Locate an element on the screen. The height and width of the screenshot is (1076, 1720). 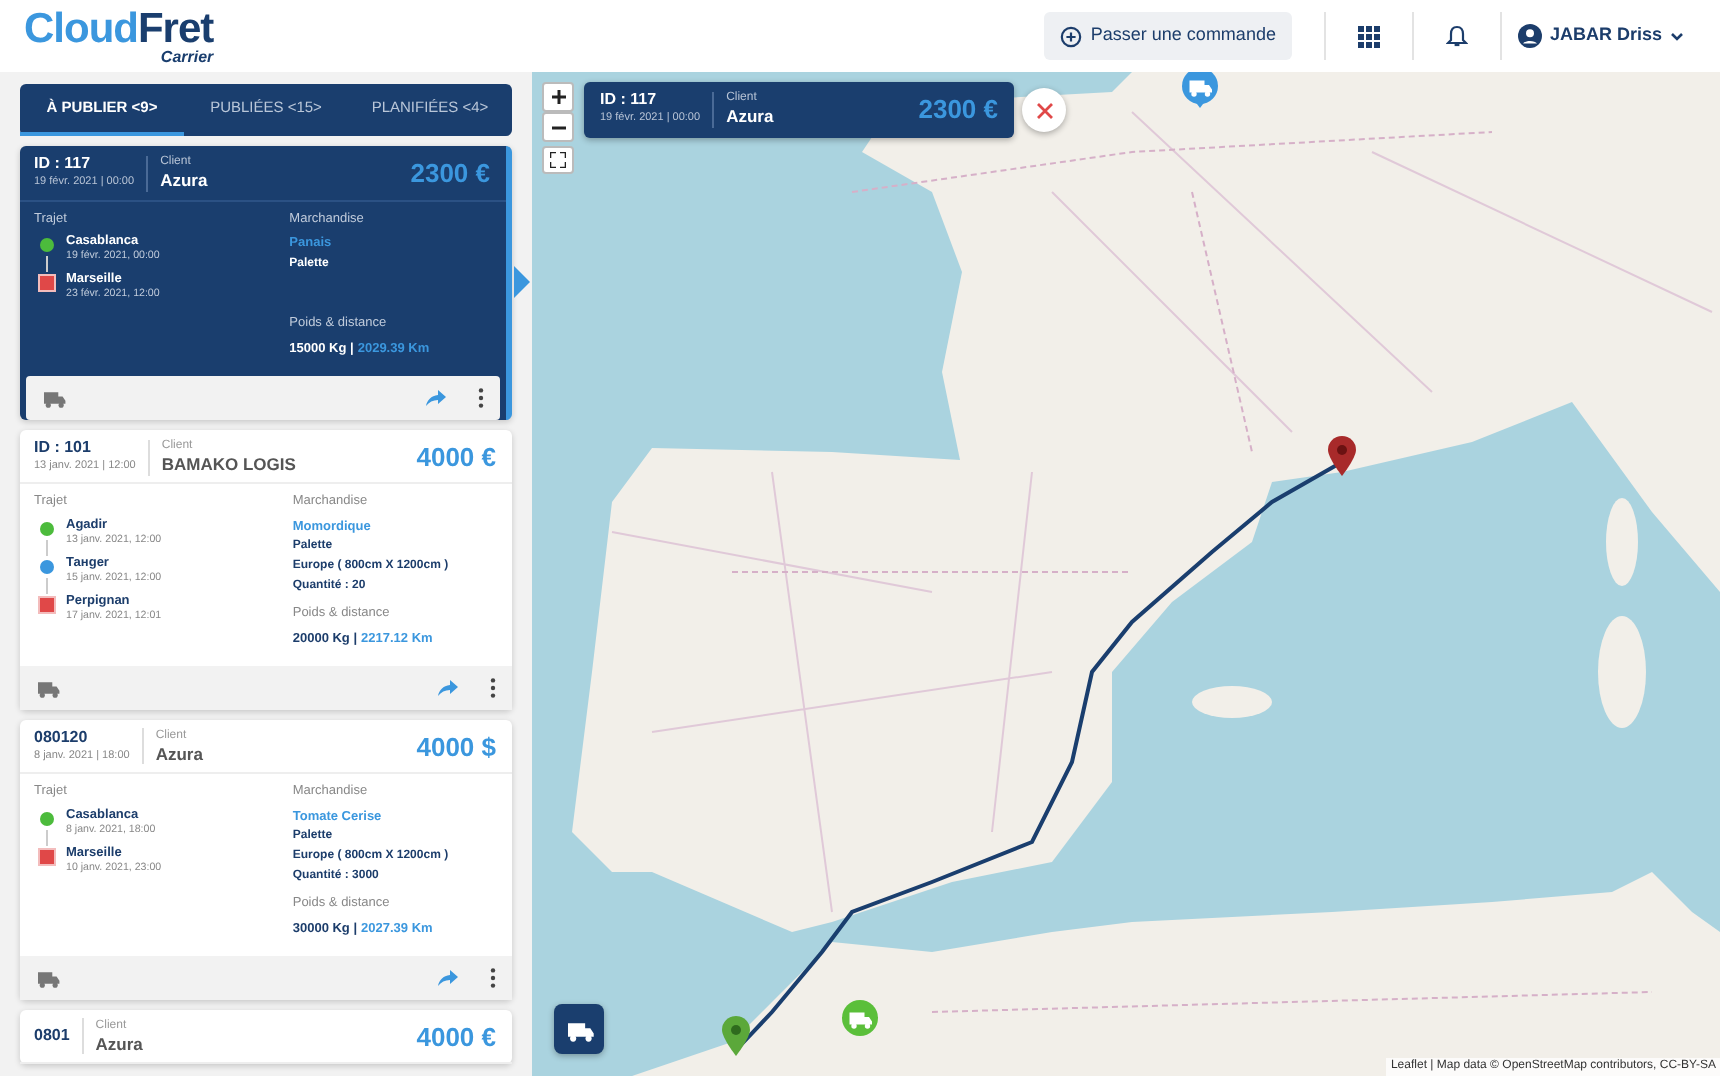
client-name: BAMAKO LOGIS is located at coordinates (228, 463).